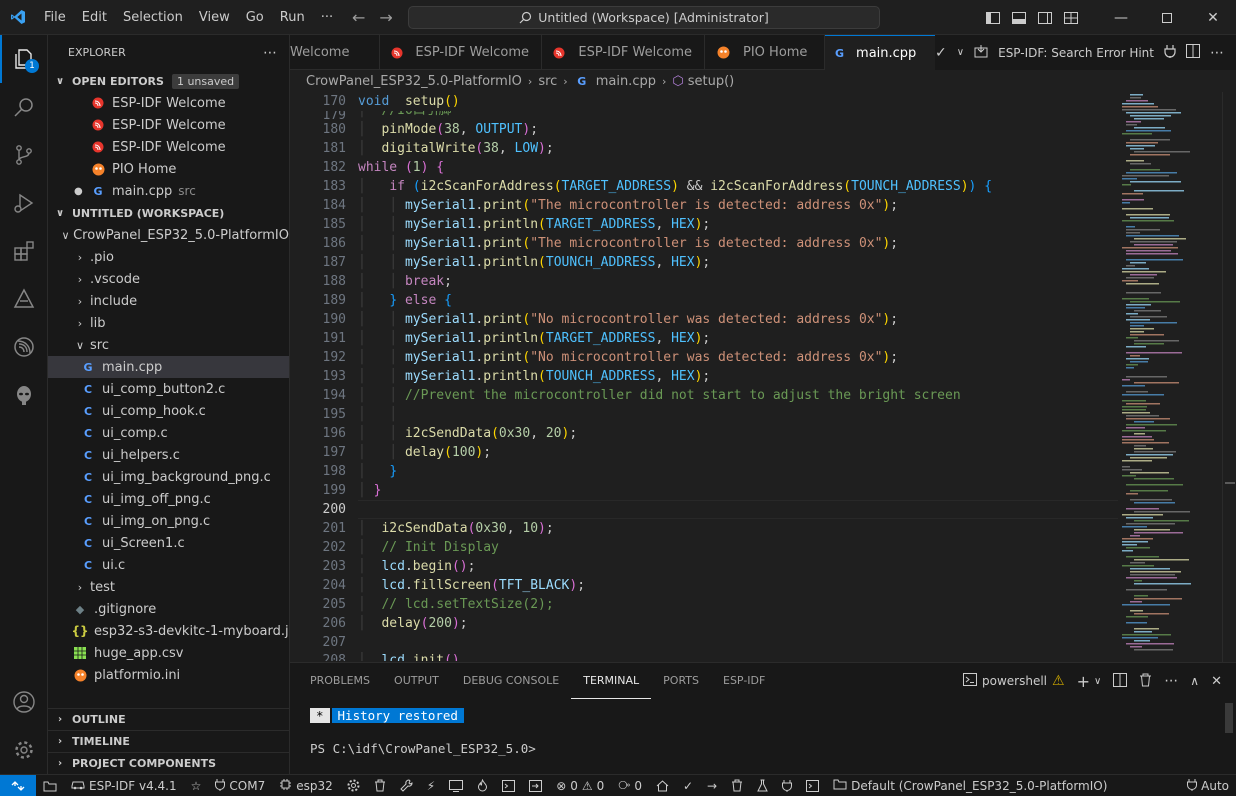 The image size is (1236, 796). I want to click on plug-icon, so click(1170, 52).